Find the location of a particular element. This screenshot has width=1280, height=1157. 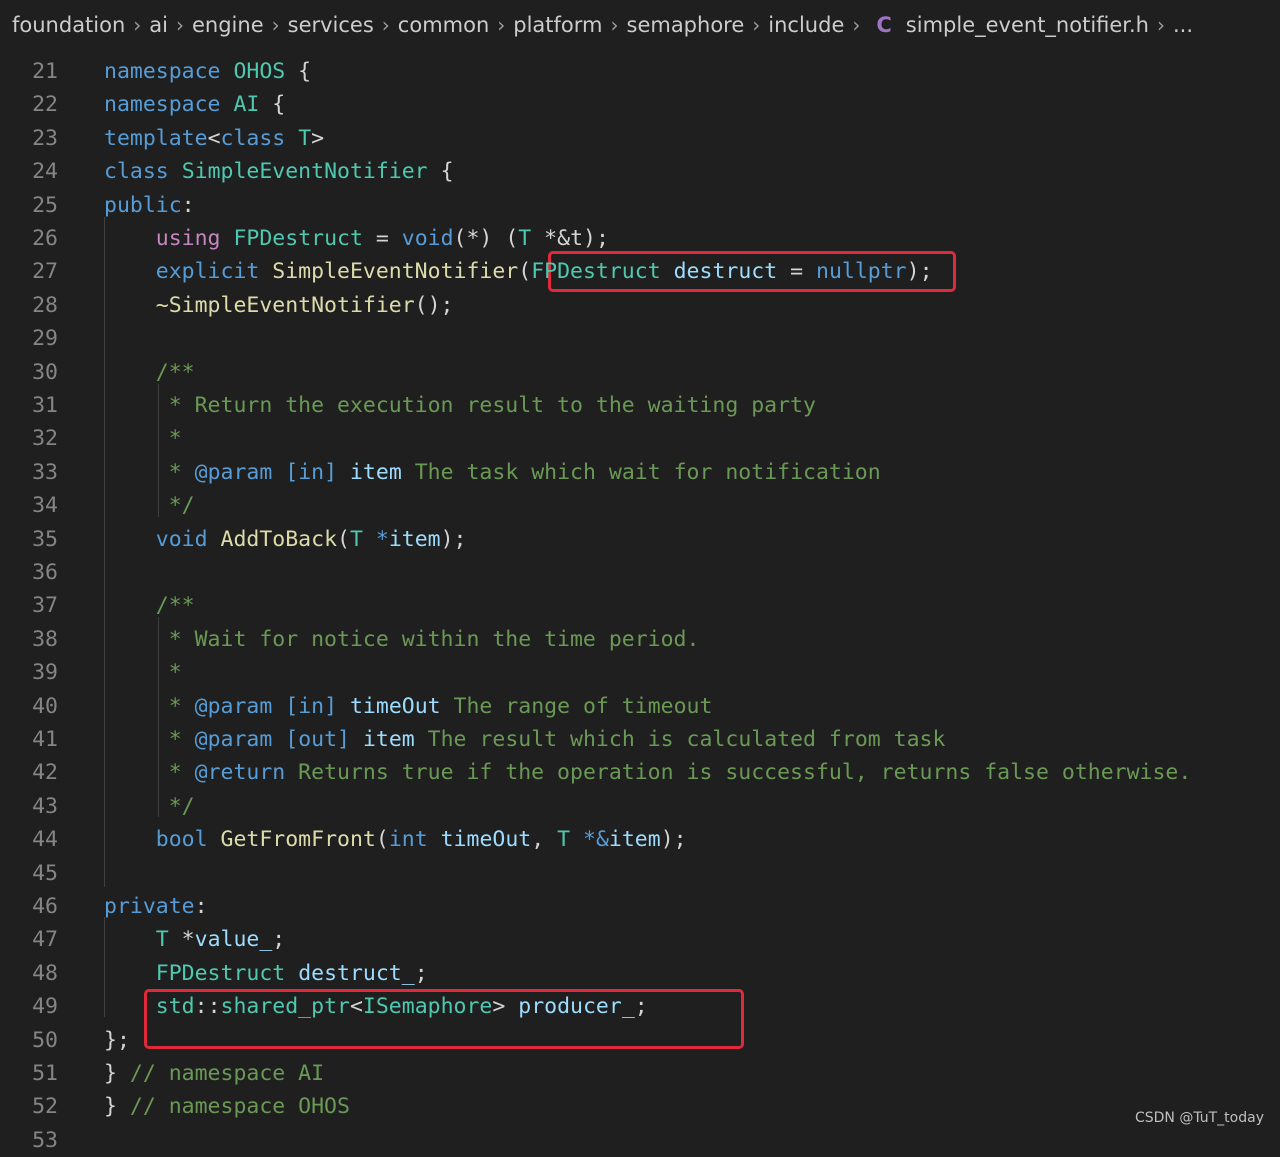

code-token: * is located at coordinates (168, 439).